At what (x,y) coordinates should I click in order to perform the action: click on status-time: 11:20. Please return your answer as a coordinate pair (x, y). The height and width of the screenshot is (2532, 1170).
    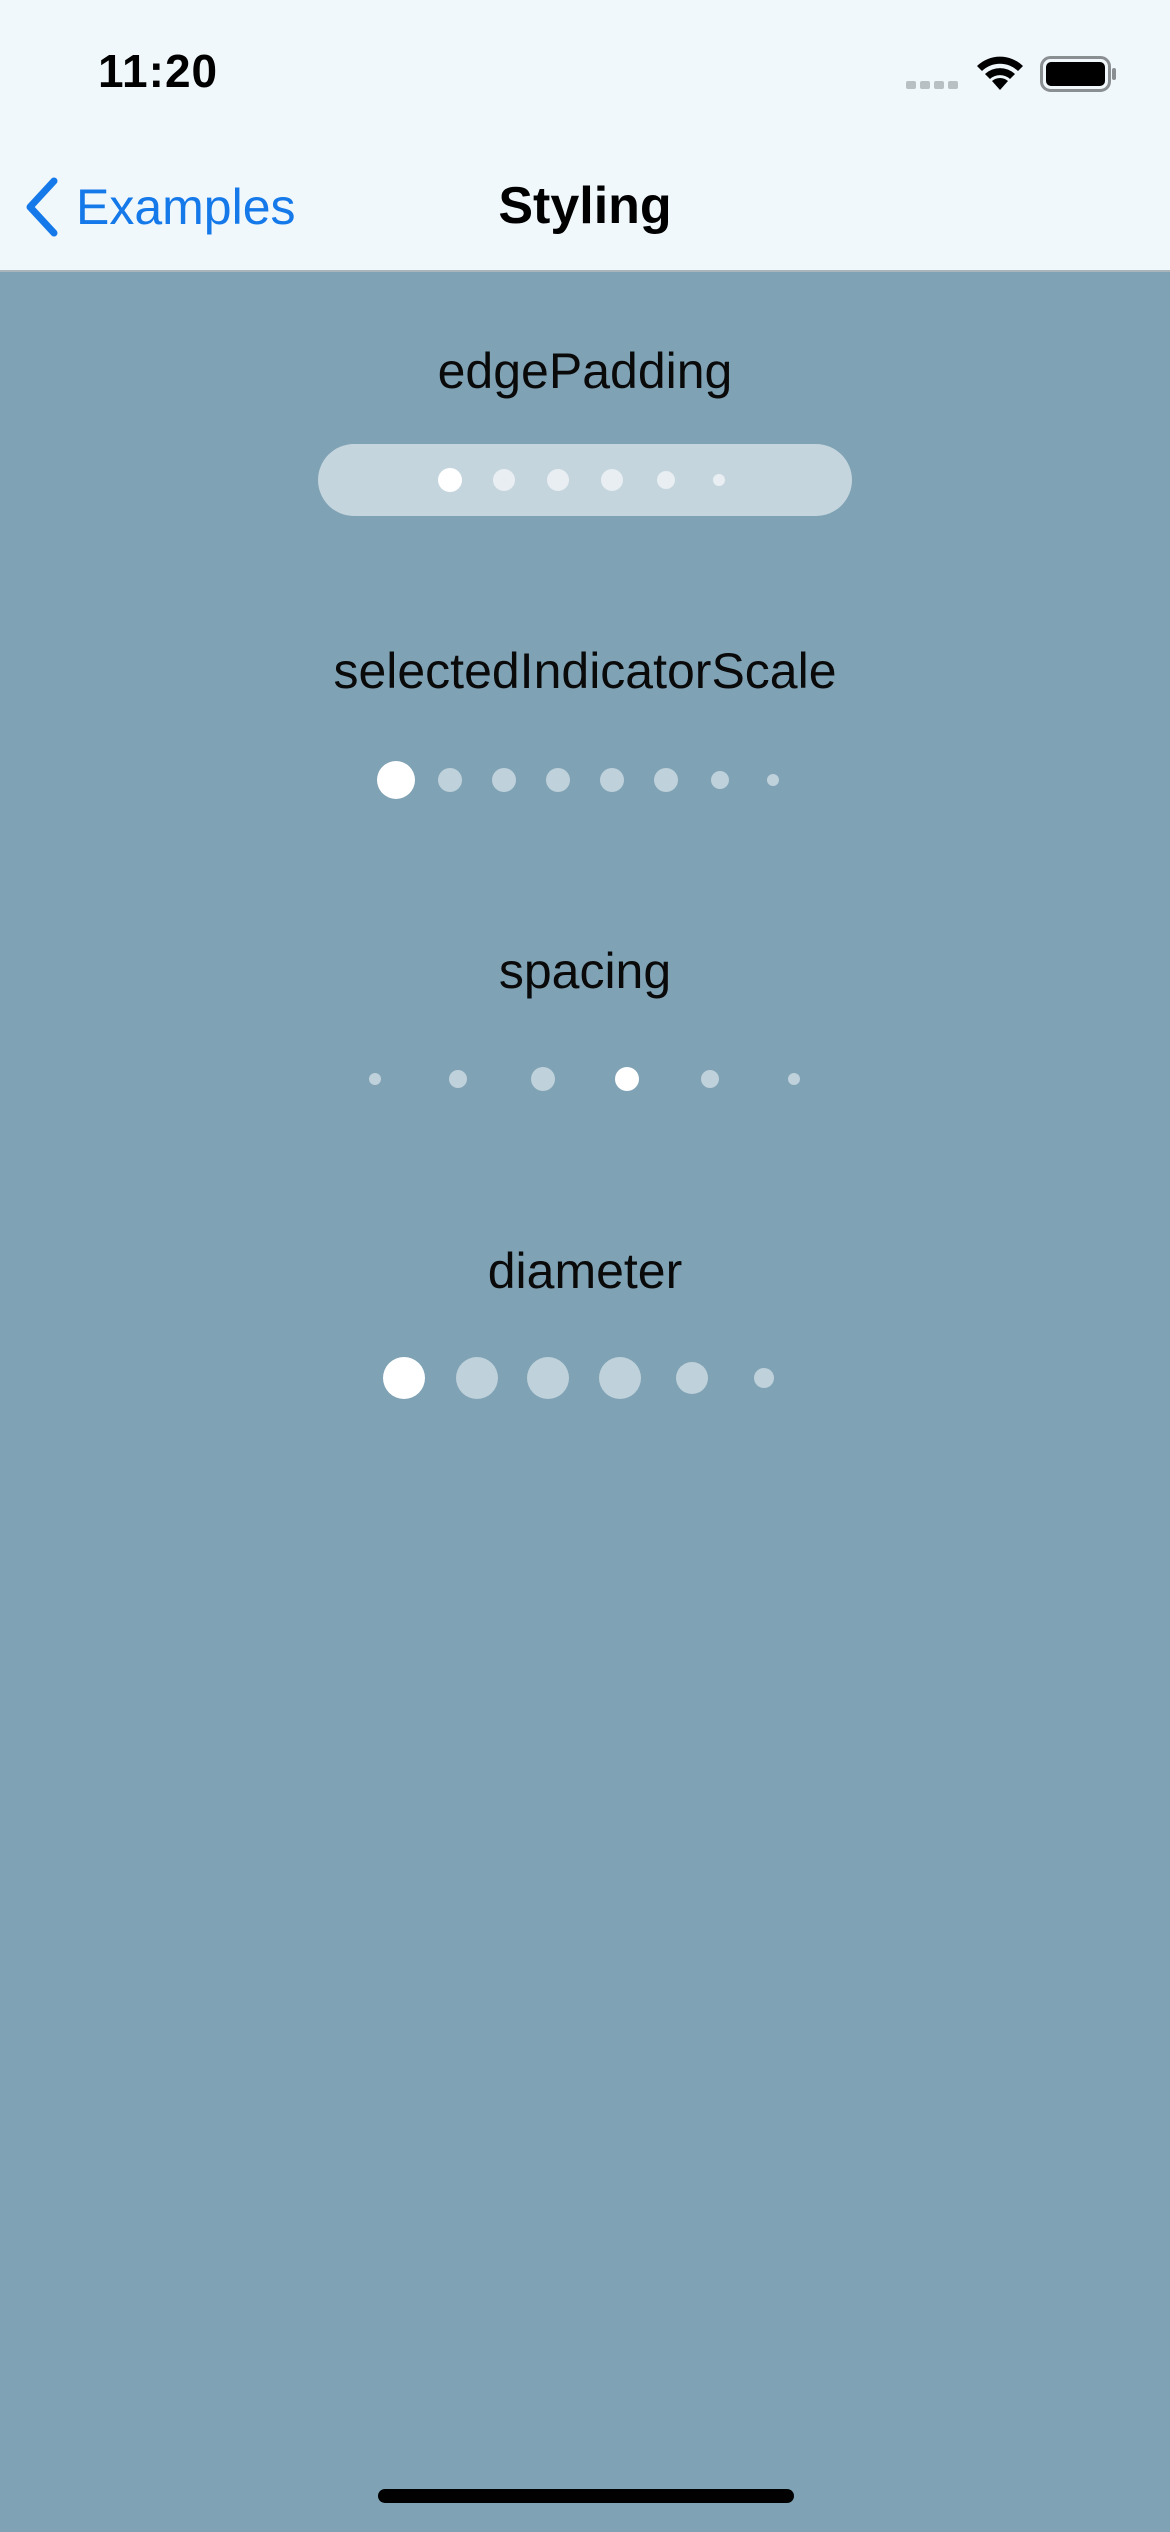
    Looking at the image, I should click on (158, 71).